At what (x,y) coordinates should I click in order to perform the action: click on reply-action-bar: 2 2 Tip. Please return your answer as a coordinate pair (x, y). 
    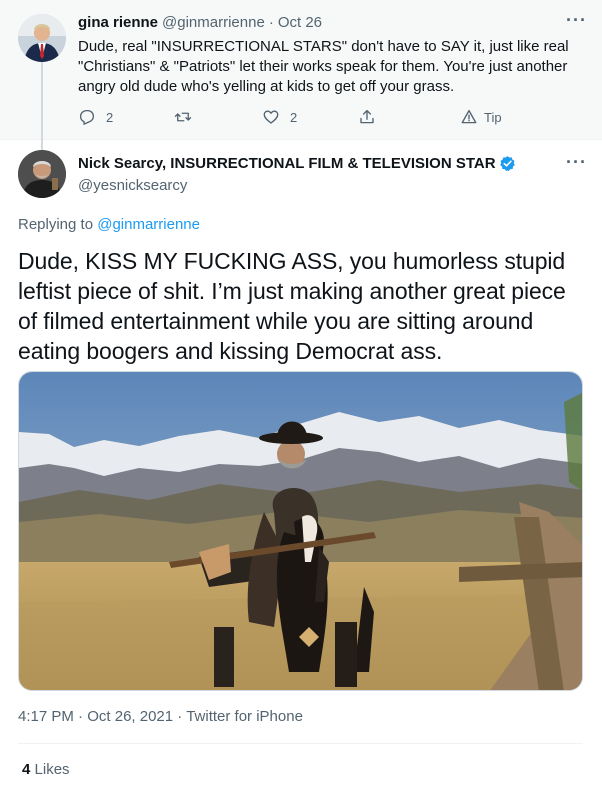
    Looking at the image, I should click on (298, 118).